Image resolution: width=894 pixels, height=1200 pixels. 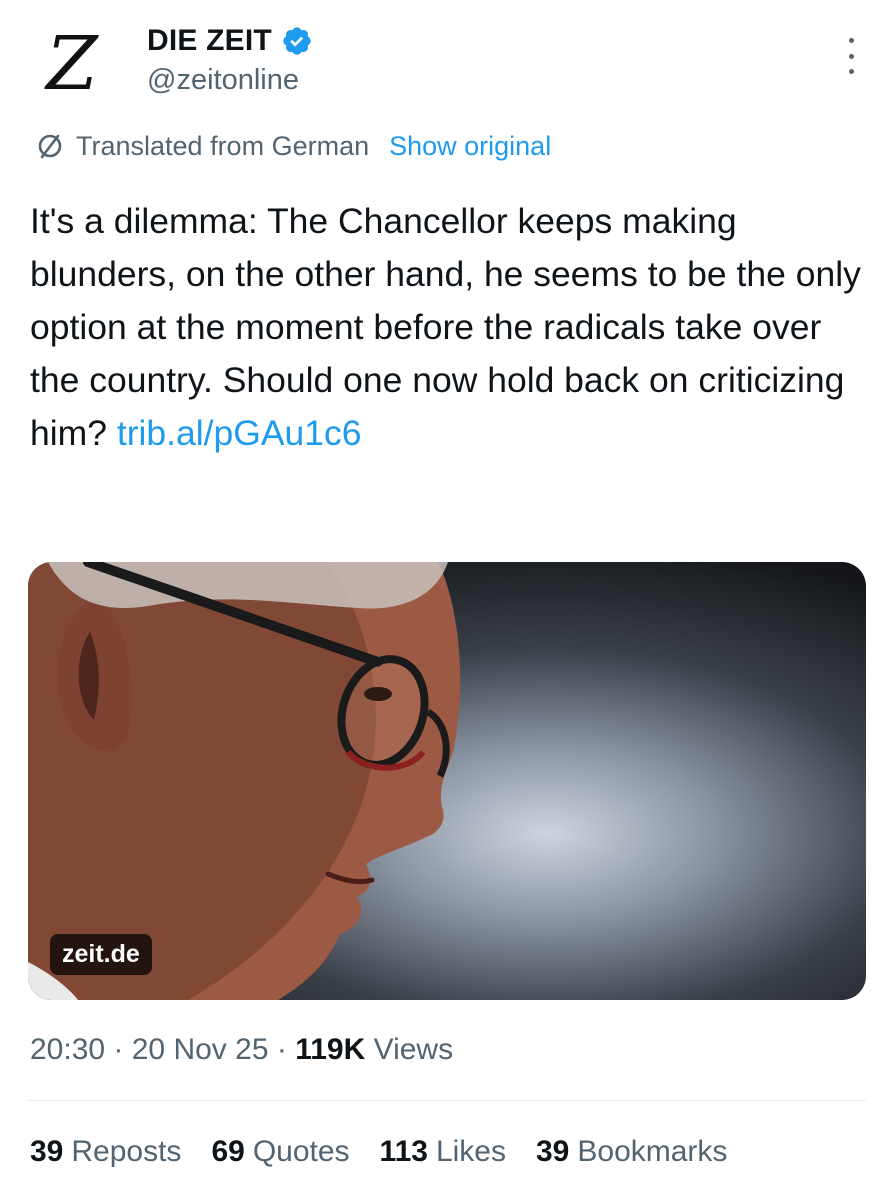 What do you see at coordinates (223, 145) in the screenshot?
I see `translation-label: Translated from German` at bounding box center [223, 145].